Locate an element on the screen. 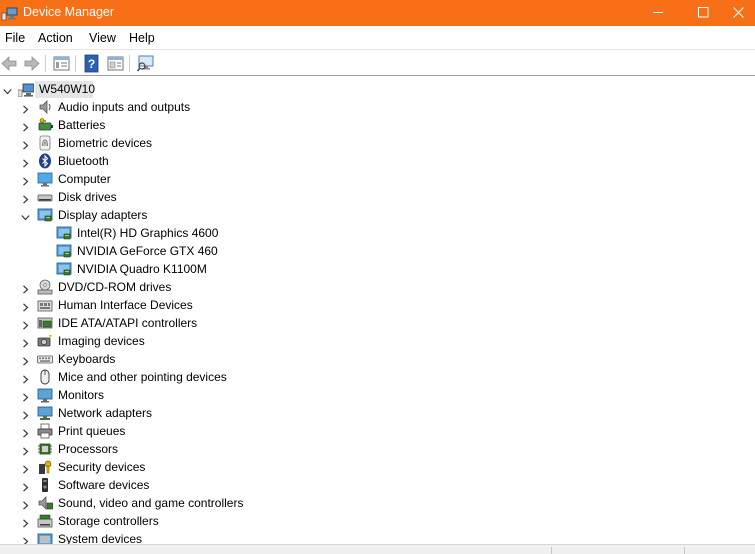 This screenshot has width=755, height=554. tree-category-hid: Human Interface Devices is located at coordinates (377, 305).